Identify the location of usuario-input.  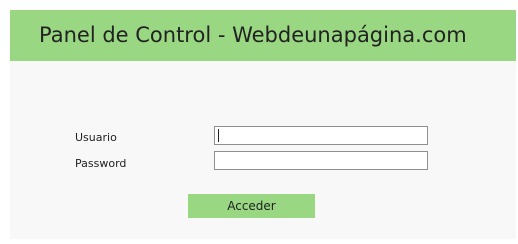
(321, 135).